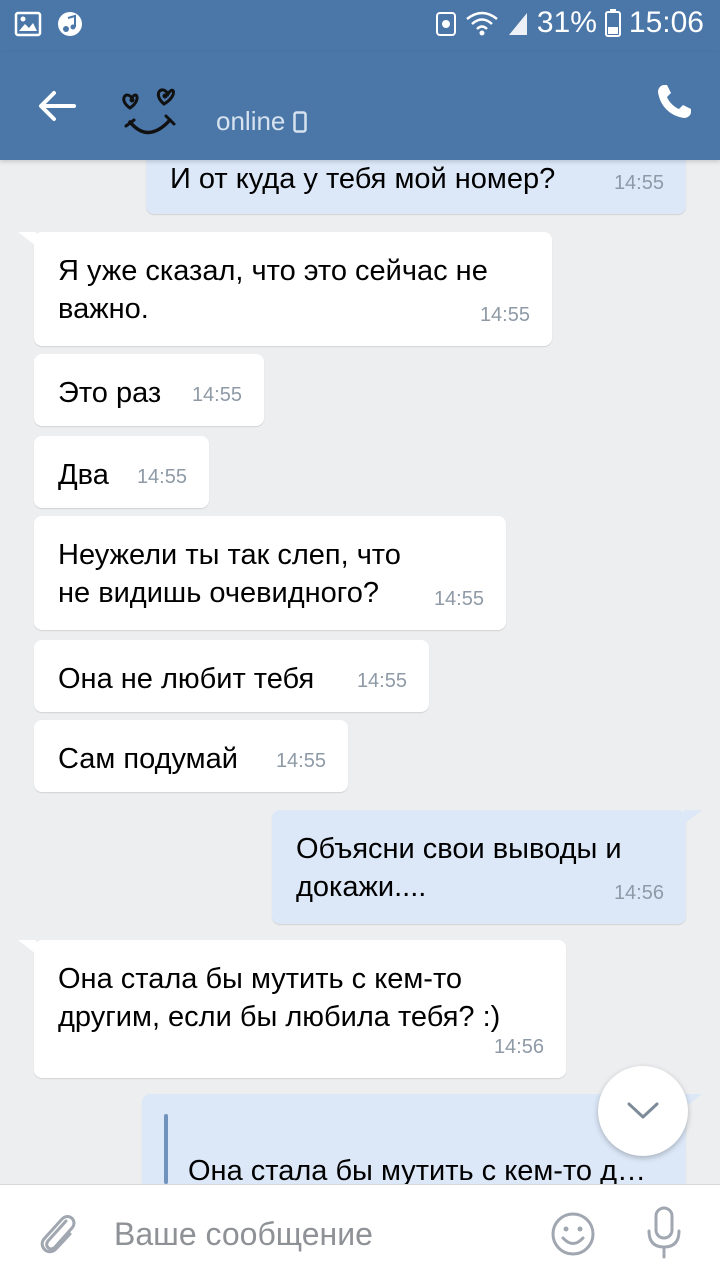 This screenshot has width=720, height=1280. I want to click on quote-bar, so click(166, 1149).